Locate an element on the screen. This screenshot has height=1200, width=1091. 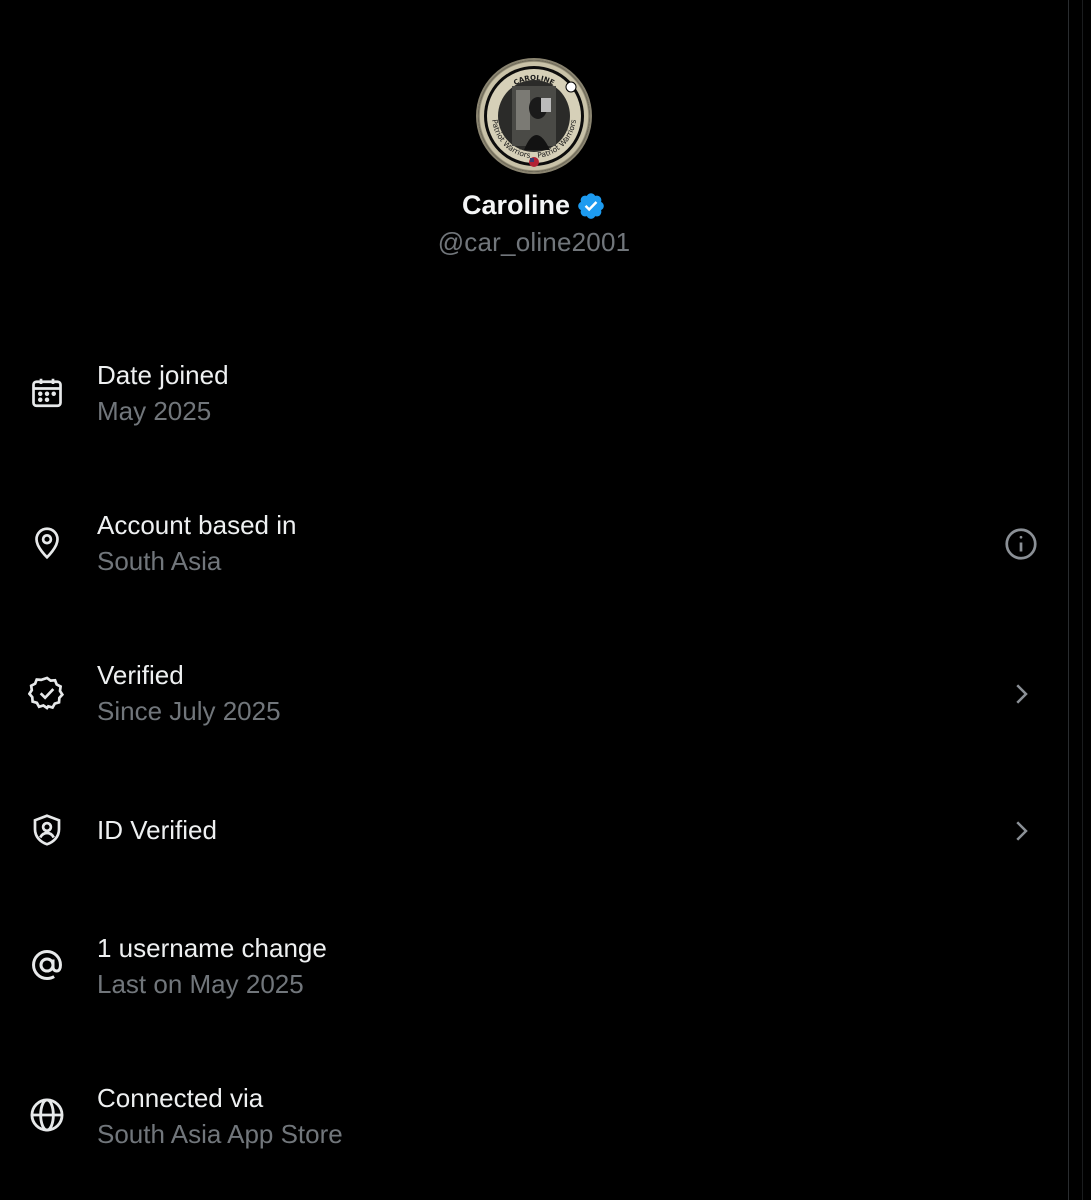
row-account-based-in: Account based in South Asia is located at coordinates (534, 545).